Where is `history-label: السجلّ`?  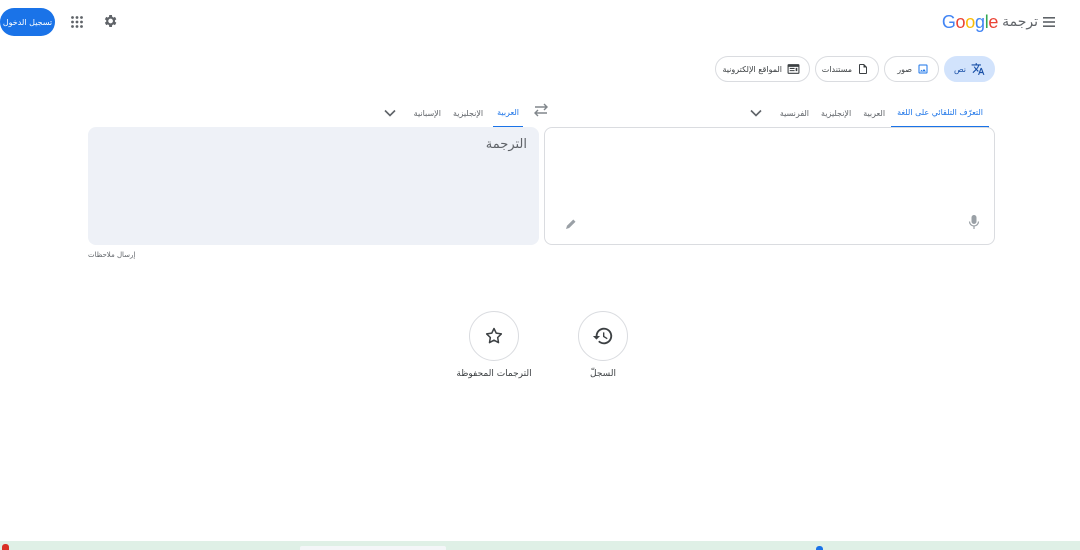
history-label: السجلّ is located at coordinates (603, 374).